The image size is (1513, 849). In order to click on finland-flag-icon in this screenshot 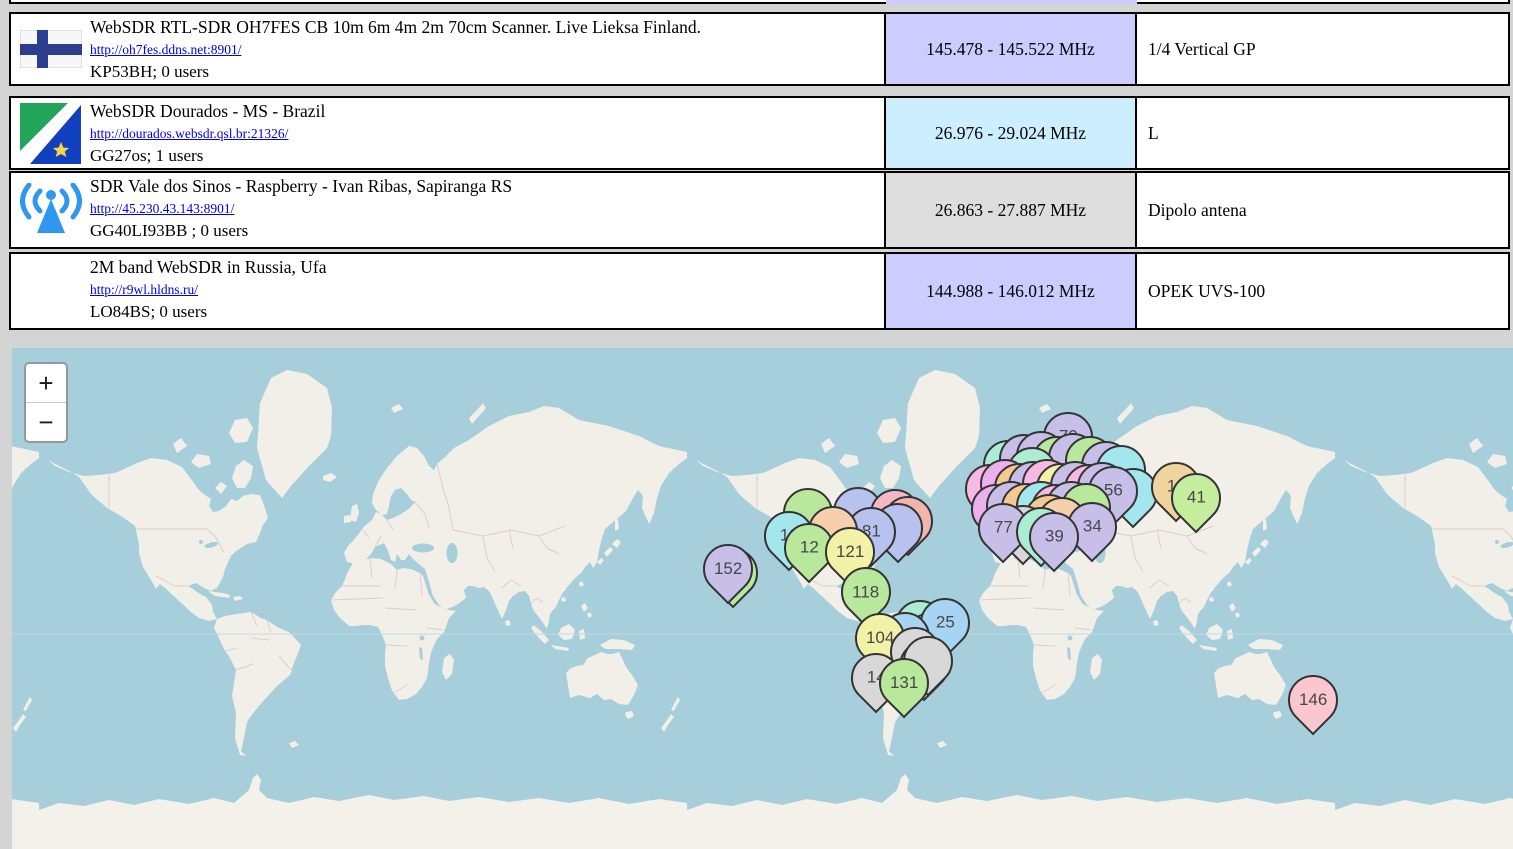, I will do `click(50, 49)`.